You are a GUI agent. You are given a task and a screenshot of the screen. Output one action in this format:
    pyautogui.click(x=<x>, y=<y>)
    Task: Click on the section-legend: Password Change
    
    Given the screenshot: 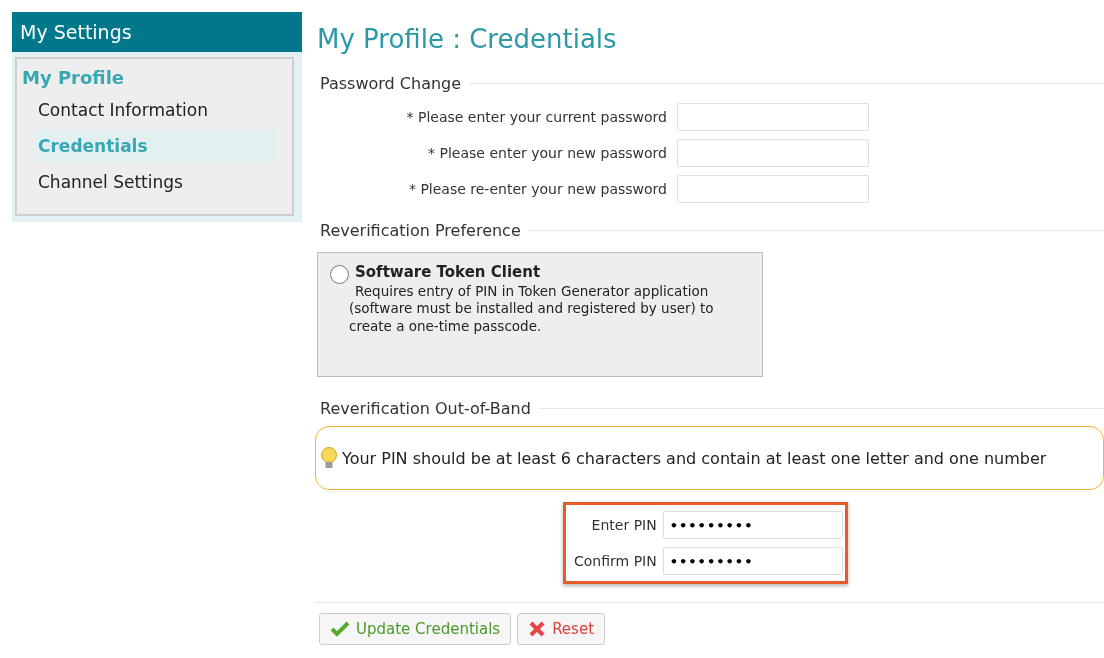 What is the action you would take?
    pyautogui.click(x=391, y=83)
    